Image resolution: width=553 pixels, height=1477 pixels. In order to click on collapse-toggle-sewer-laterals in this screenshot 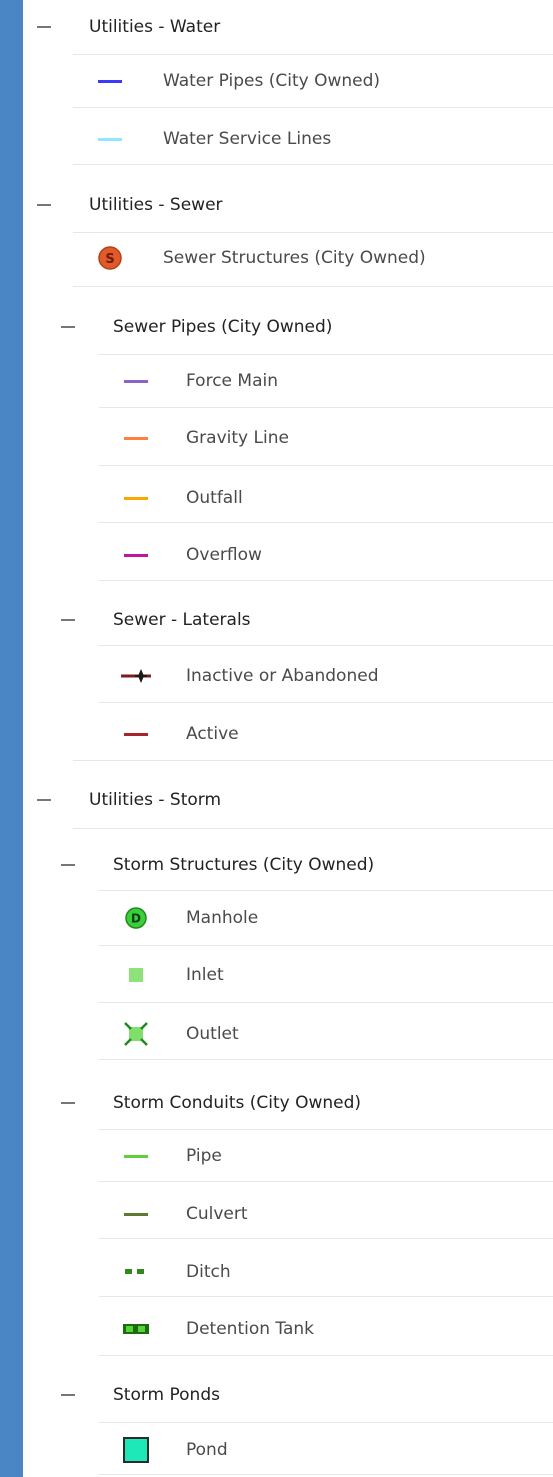, I will do `click(68, 620)`.